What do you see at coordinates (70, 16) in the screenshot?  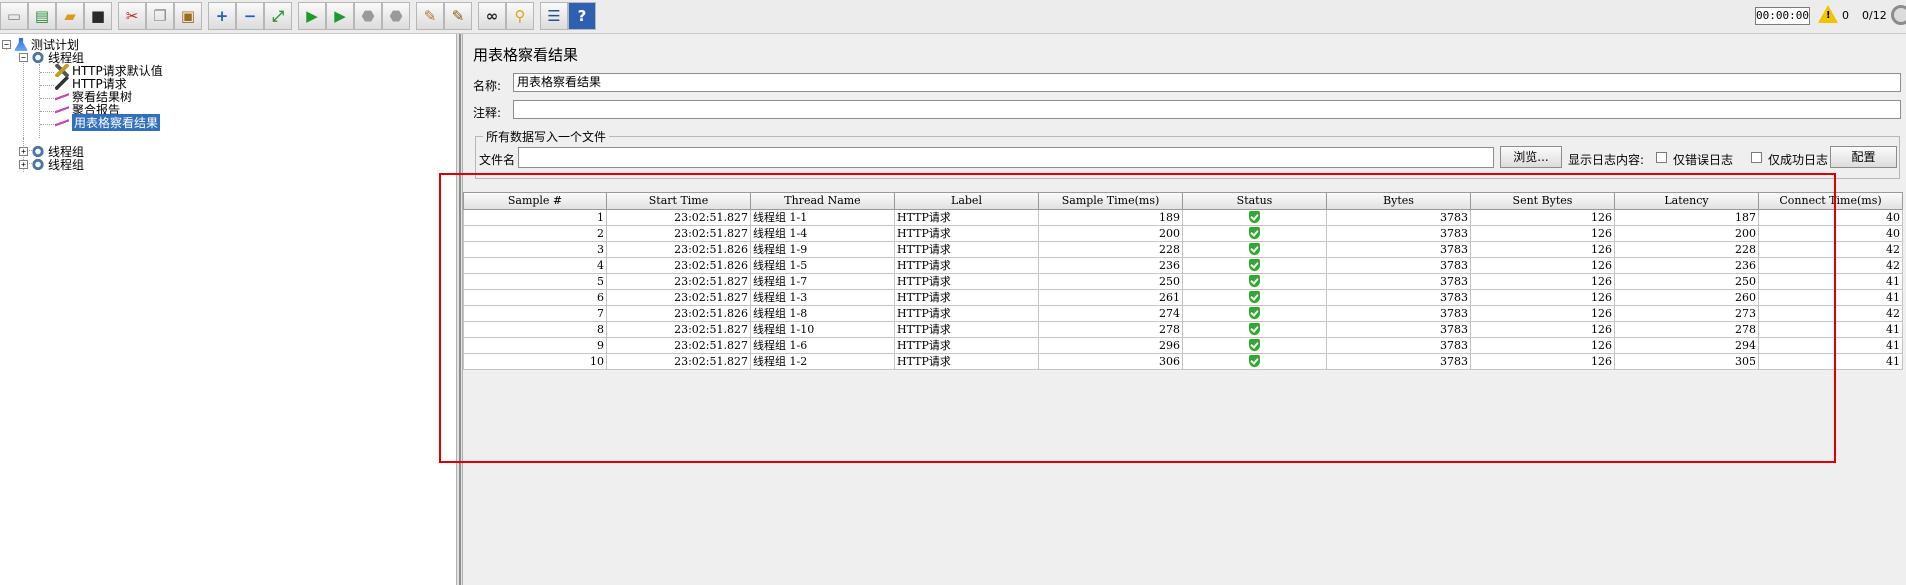 I see `open-button: ▰` at bounding box center [70, 16].